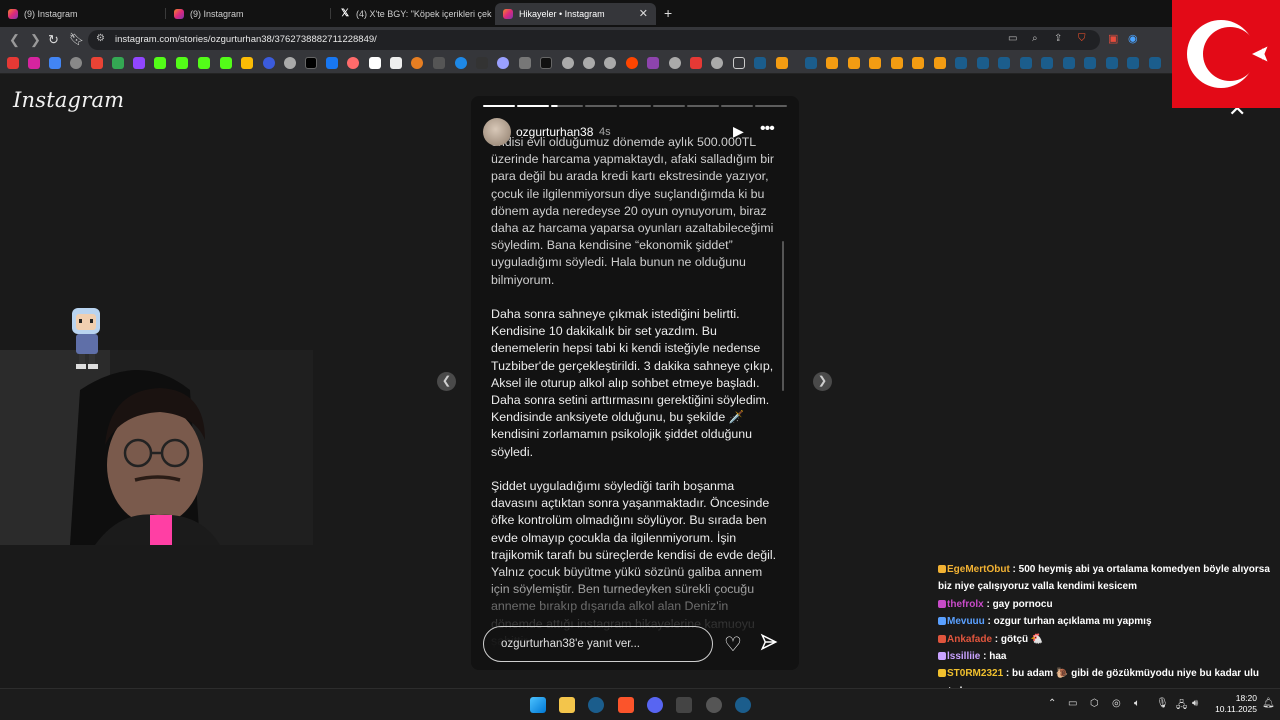 The image size is (1280, 720). I want to click on microphone-icon: 🎙︎, so click(1162, 703).